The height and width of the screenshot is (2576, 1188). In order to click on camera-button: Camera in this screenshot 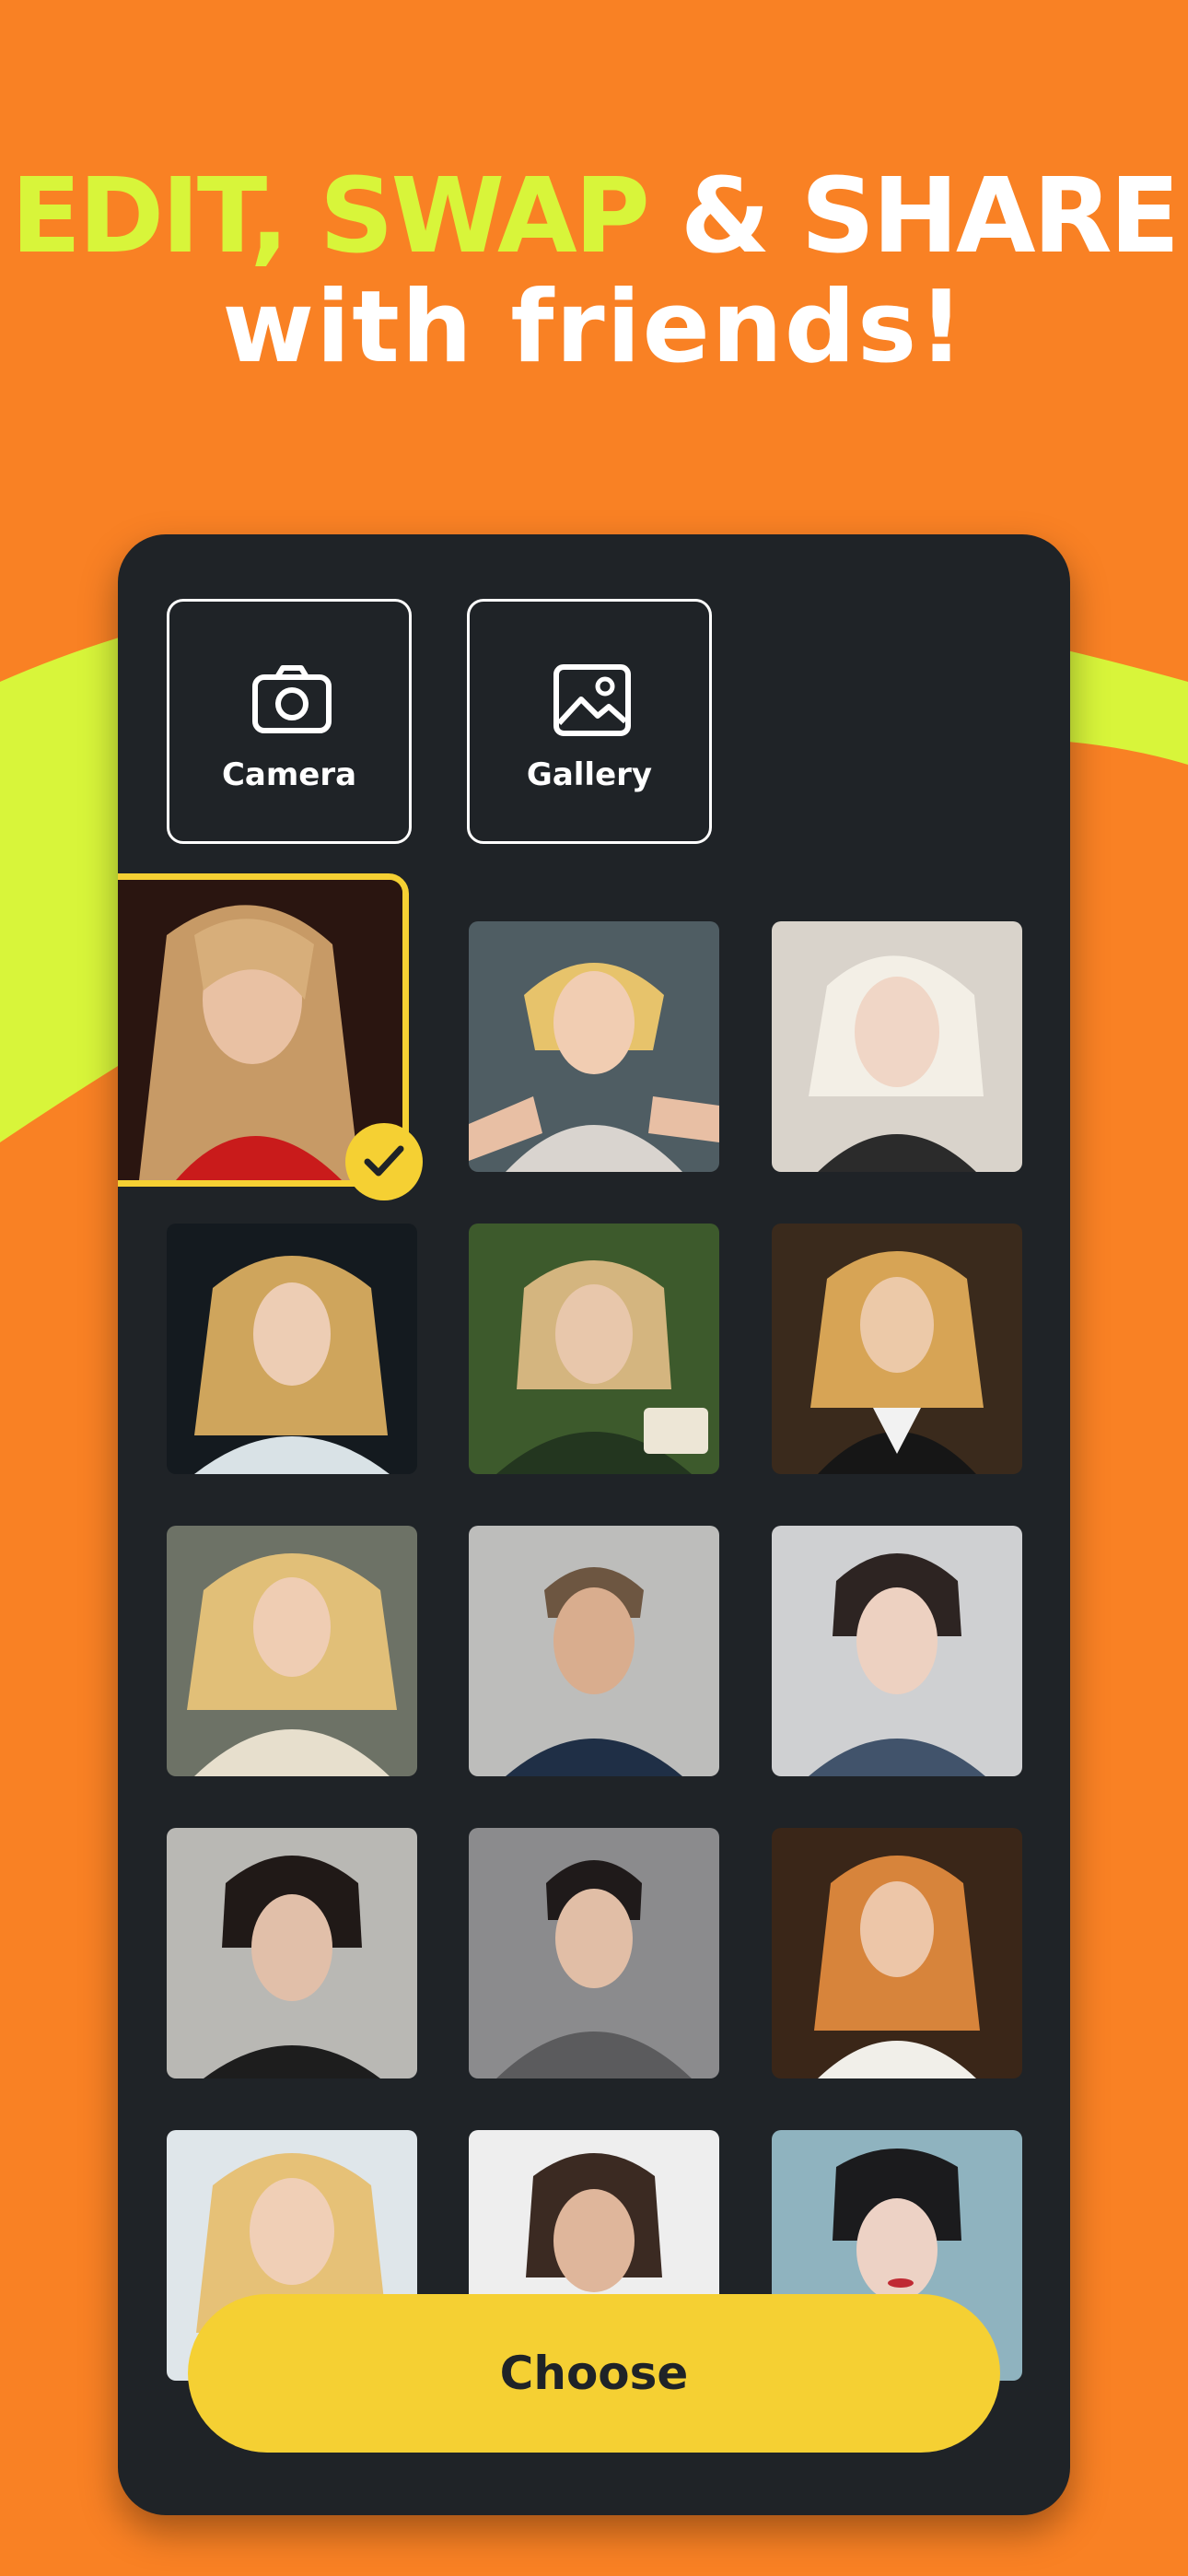, I will do `click(289, 721)`.